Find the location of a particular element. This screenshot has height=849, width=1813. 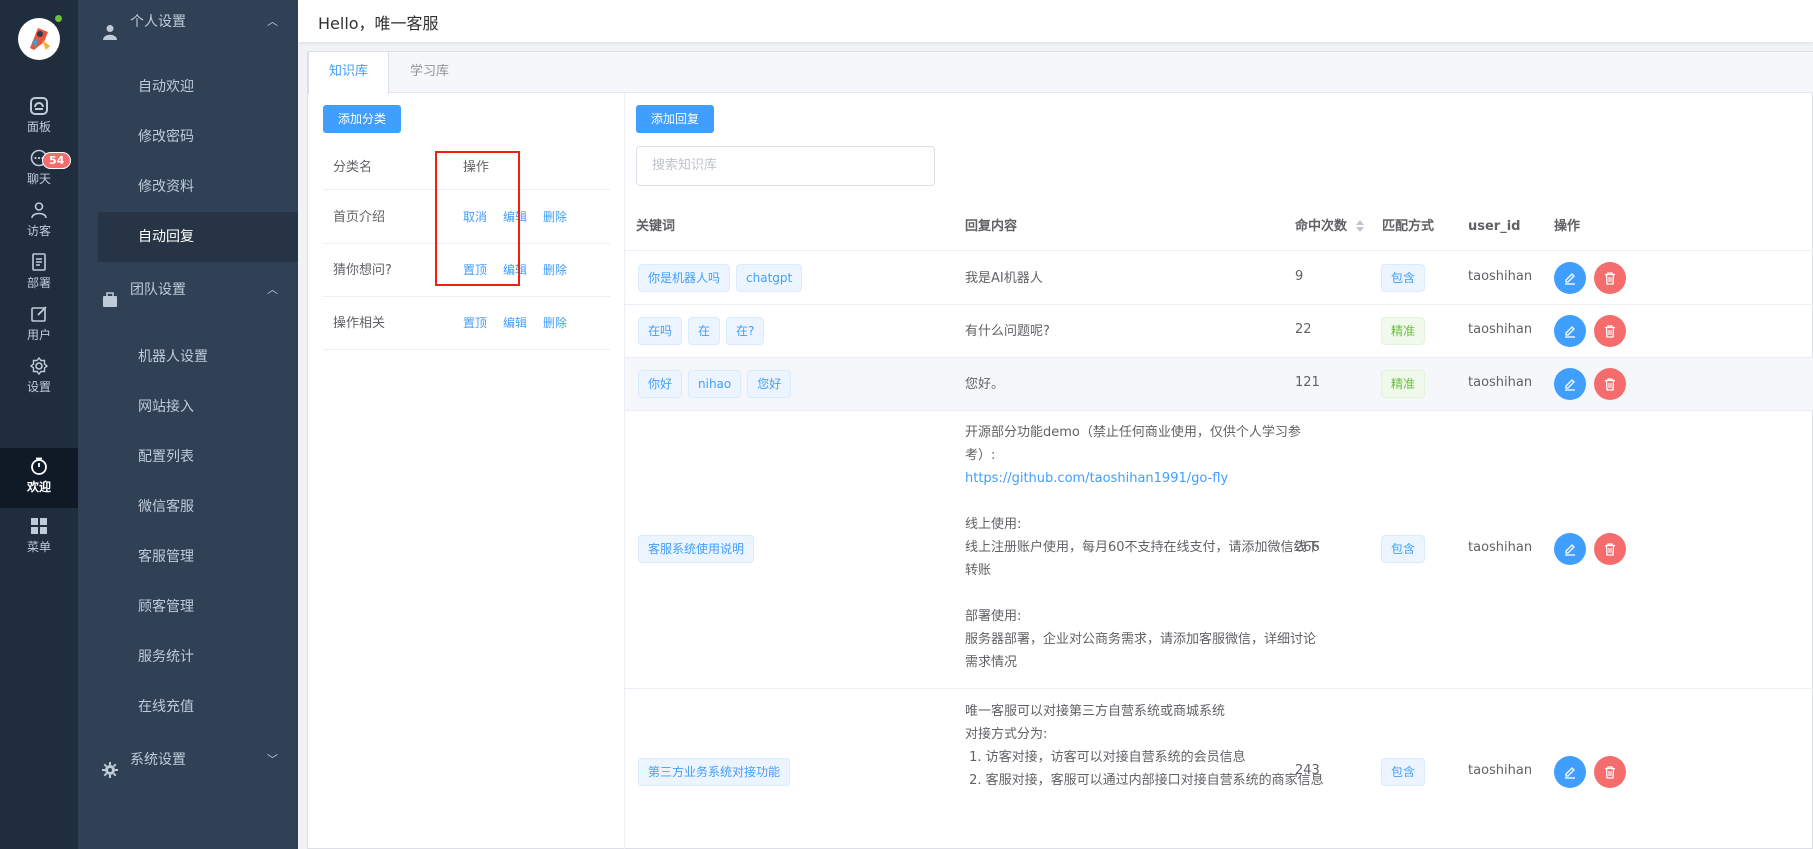

rail-label: 设置 is located at coordinates (38, 387).